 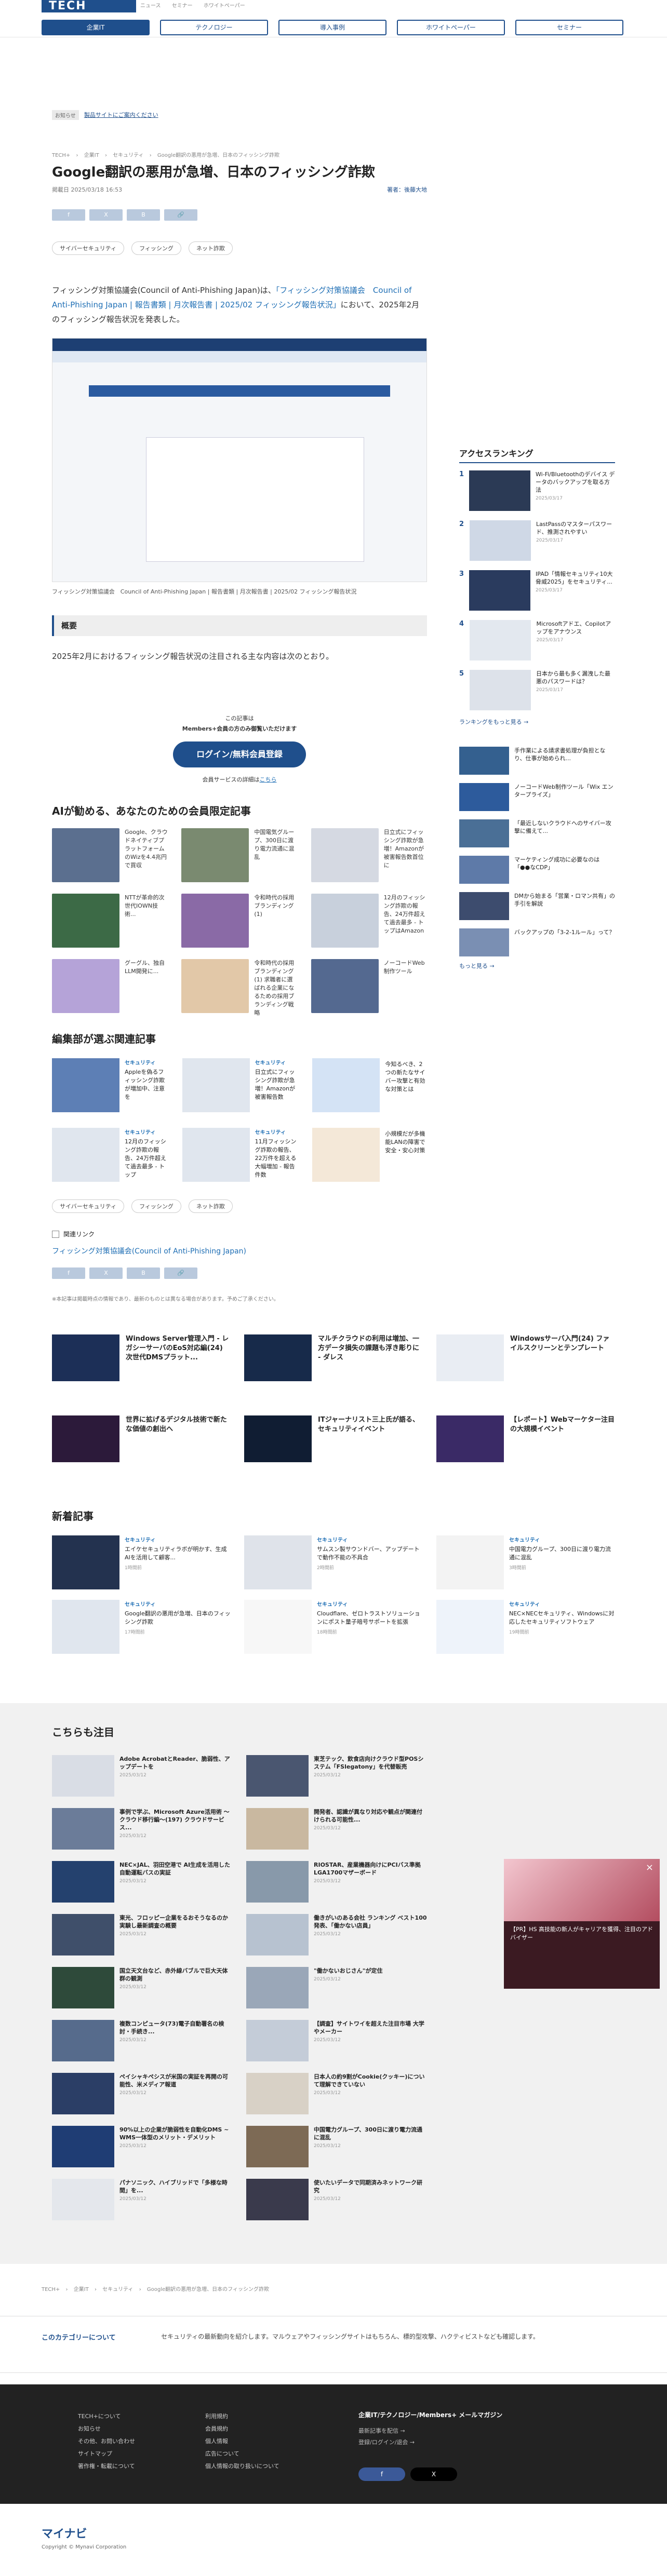 I want to click on author-link: 著者：後藤大地, so click(x=407, y=189).